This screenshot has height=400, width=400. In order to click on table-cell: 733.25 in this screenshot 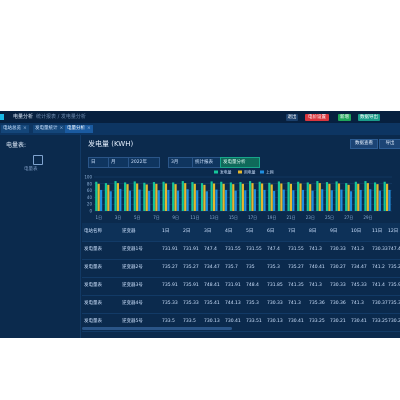, I will do `click(317, 321)`.